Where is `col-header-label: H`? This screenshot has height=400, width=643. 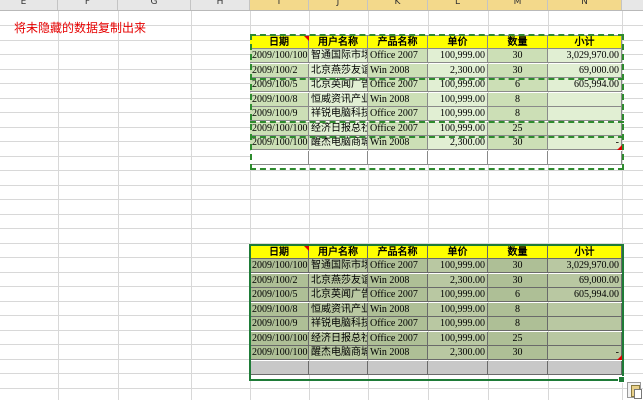 col-header-label: H is located at coordinates (220, 3).